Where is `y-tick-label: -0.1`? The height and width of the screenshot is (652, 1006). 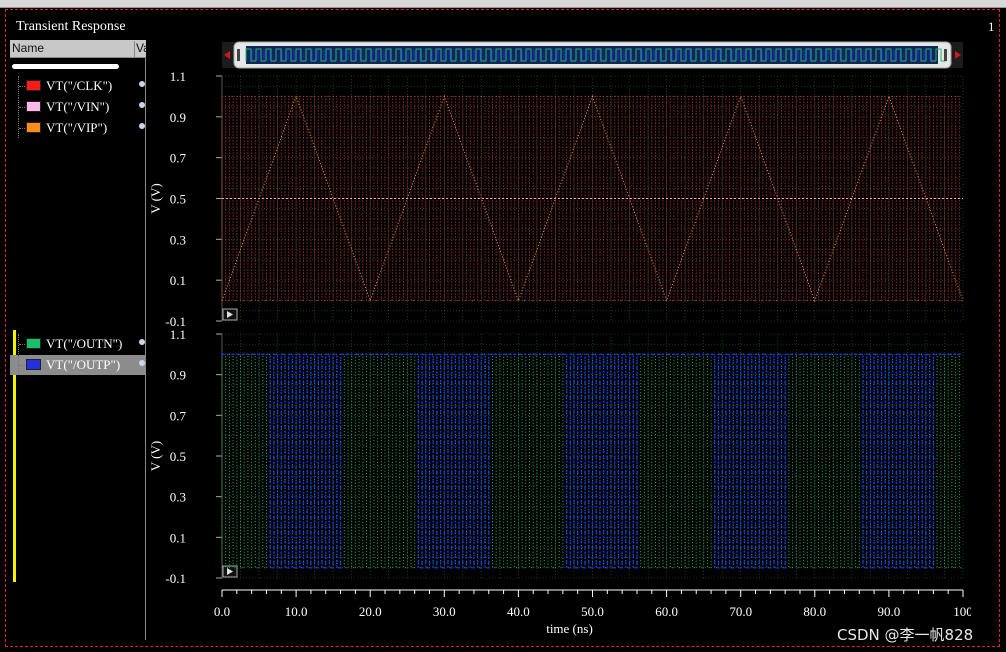 y-tick-label: -0.1 is located at coordinates (175, 578).